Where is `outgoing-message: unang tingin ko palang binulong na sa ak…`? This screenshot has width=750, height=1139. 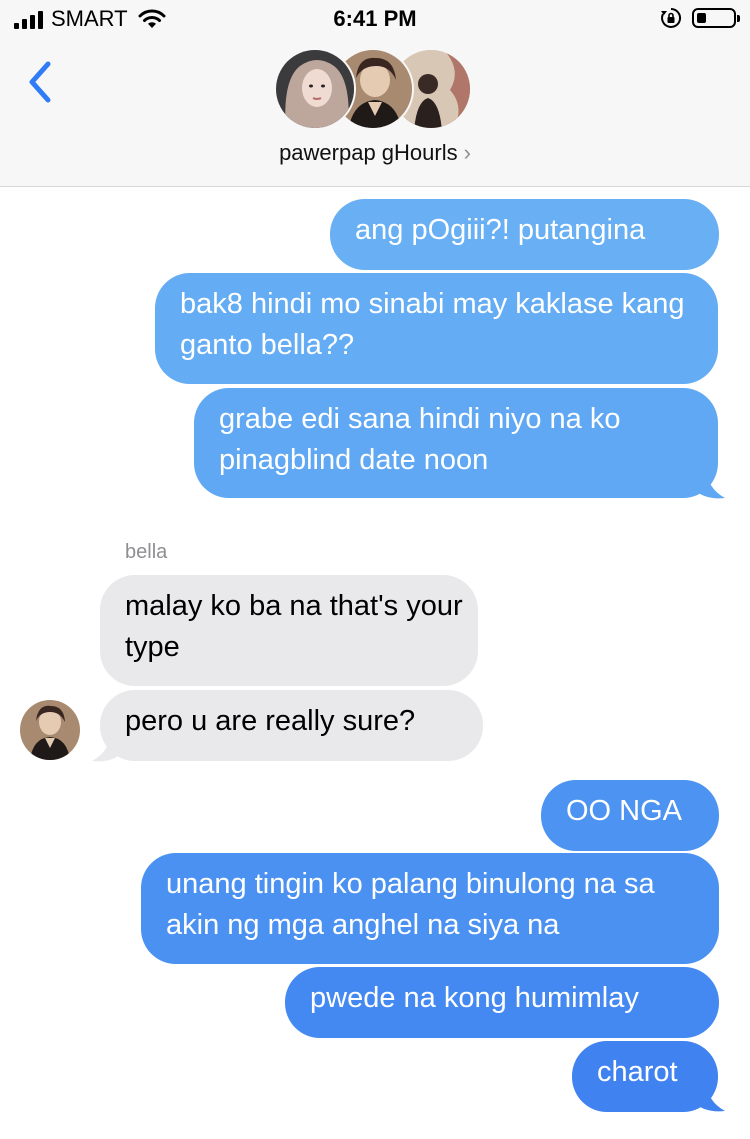 outgoing-message: unang tingin ko palang binulong na sa ak… is located at coordinates (430, 908).